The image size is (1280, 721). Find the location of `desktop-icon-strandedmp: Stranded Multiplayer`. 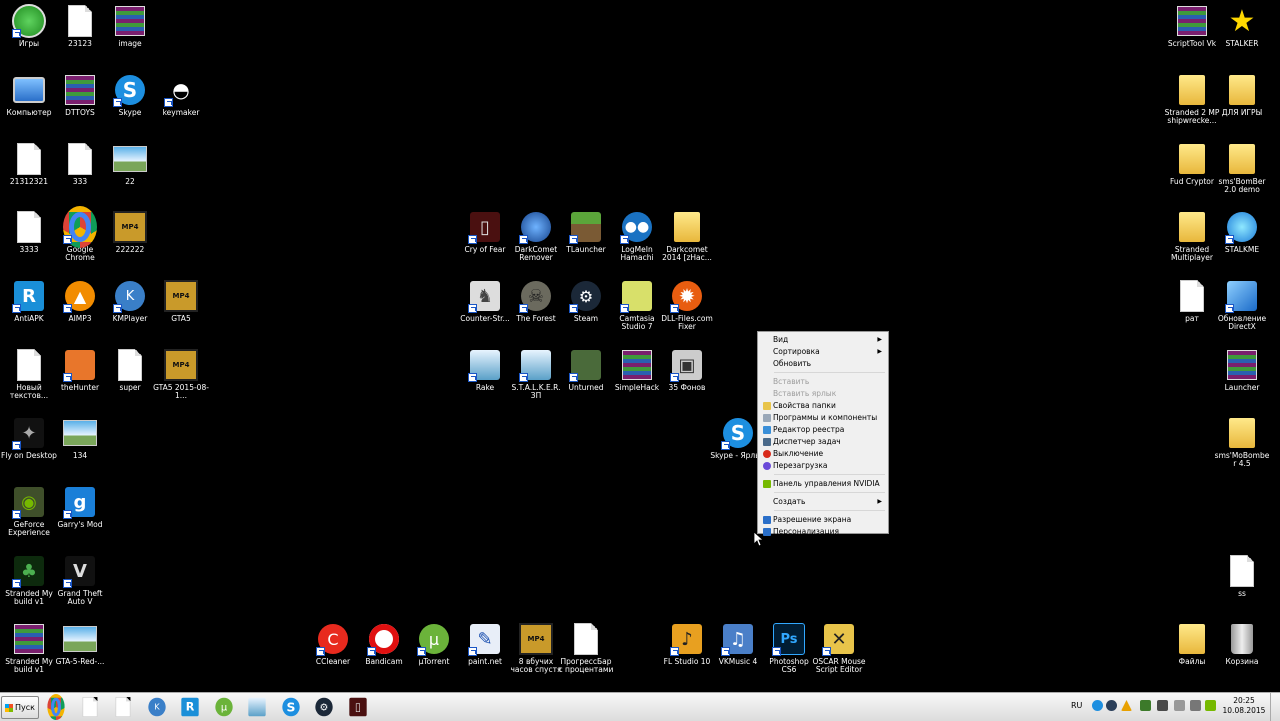

desktop-icon-strandedmp: Stranded Multiplayer is located at coordinates (1192, 236).